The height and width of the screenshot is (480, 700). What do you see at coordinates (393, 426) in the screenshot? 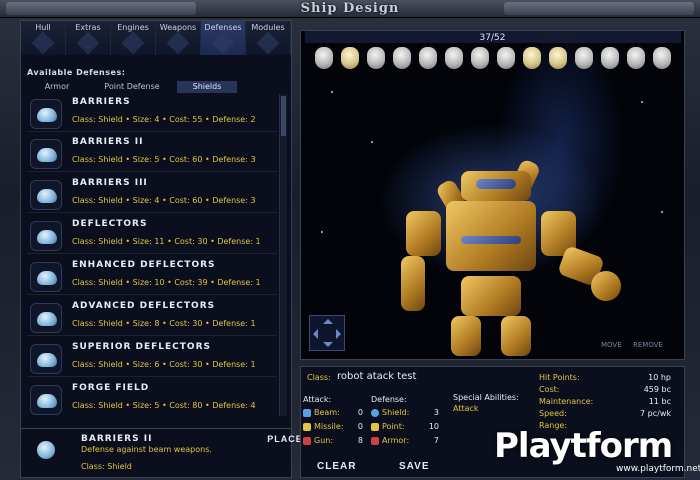
I see `defense-point-label: Point:` at bounding box center [393, 426].